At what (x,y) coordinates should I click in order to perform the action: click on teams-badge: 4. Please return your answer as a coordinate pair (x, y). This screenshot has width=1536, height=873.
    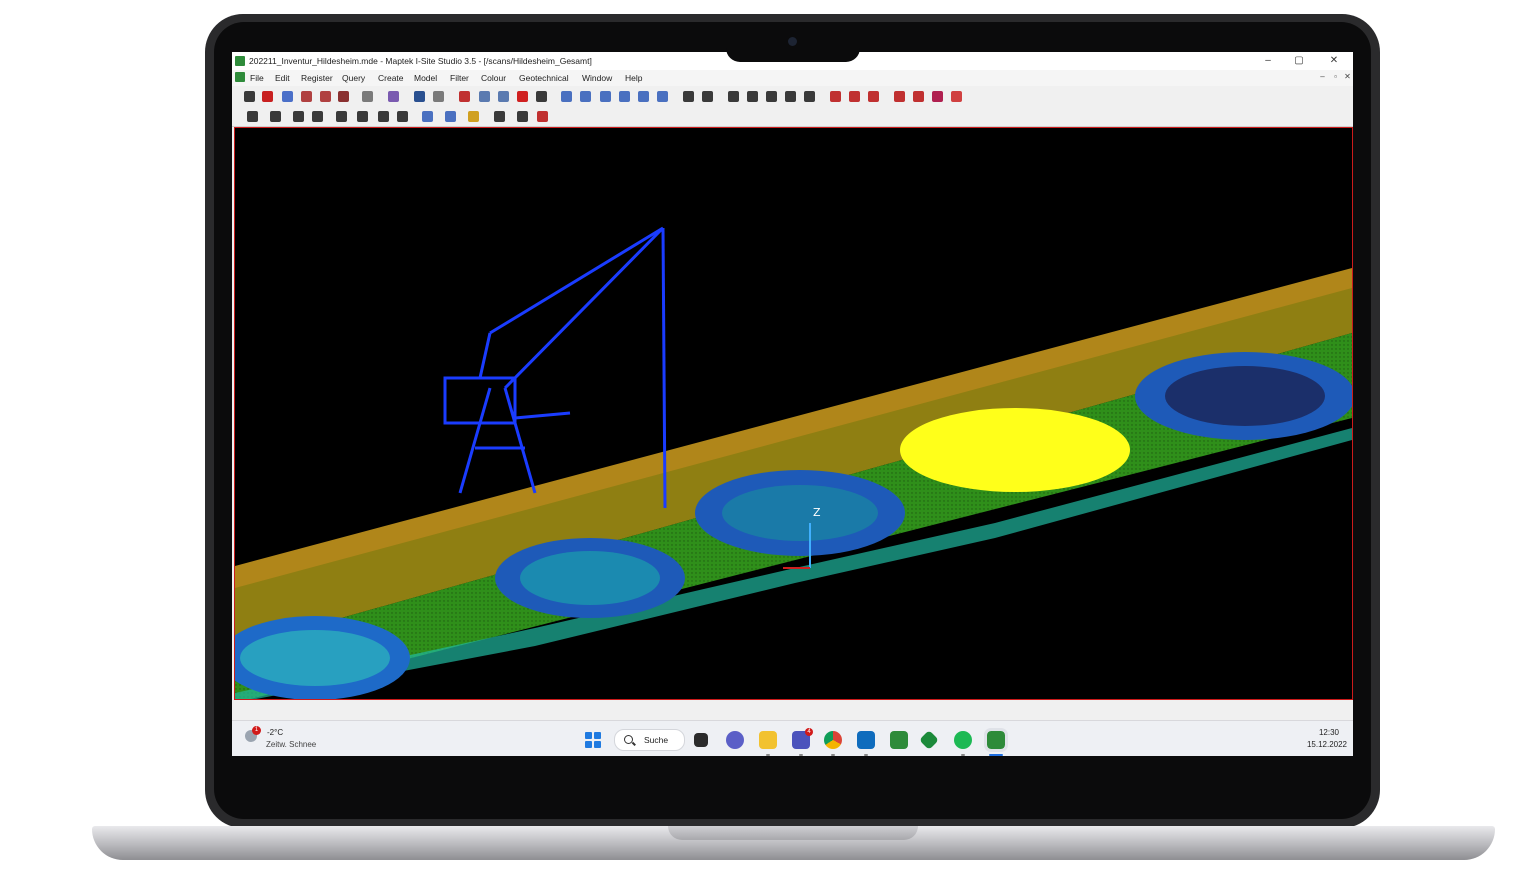
    Looking at the image, I should click on (809, 732).